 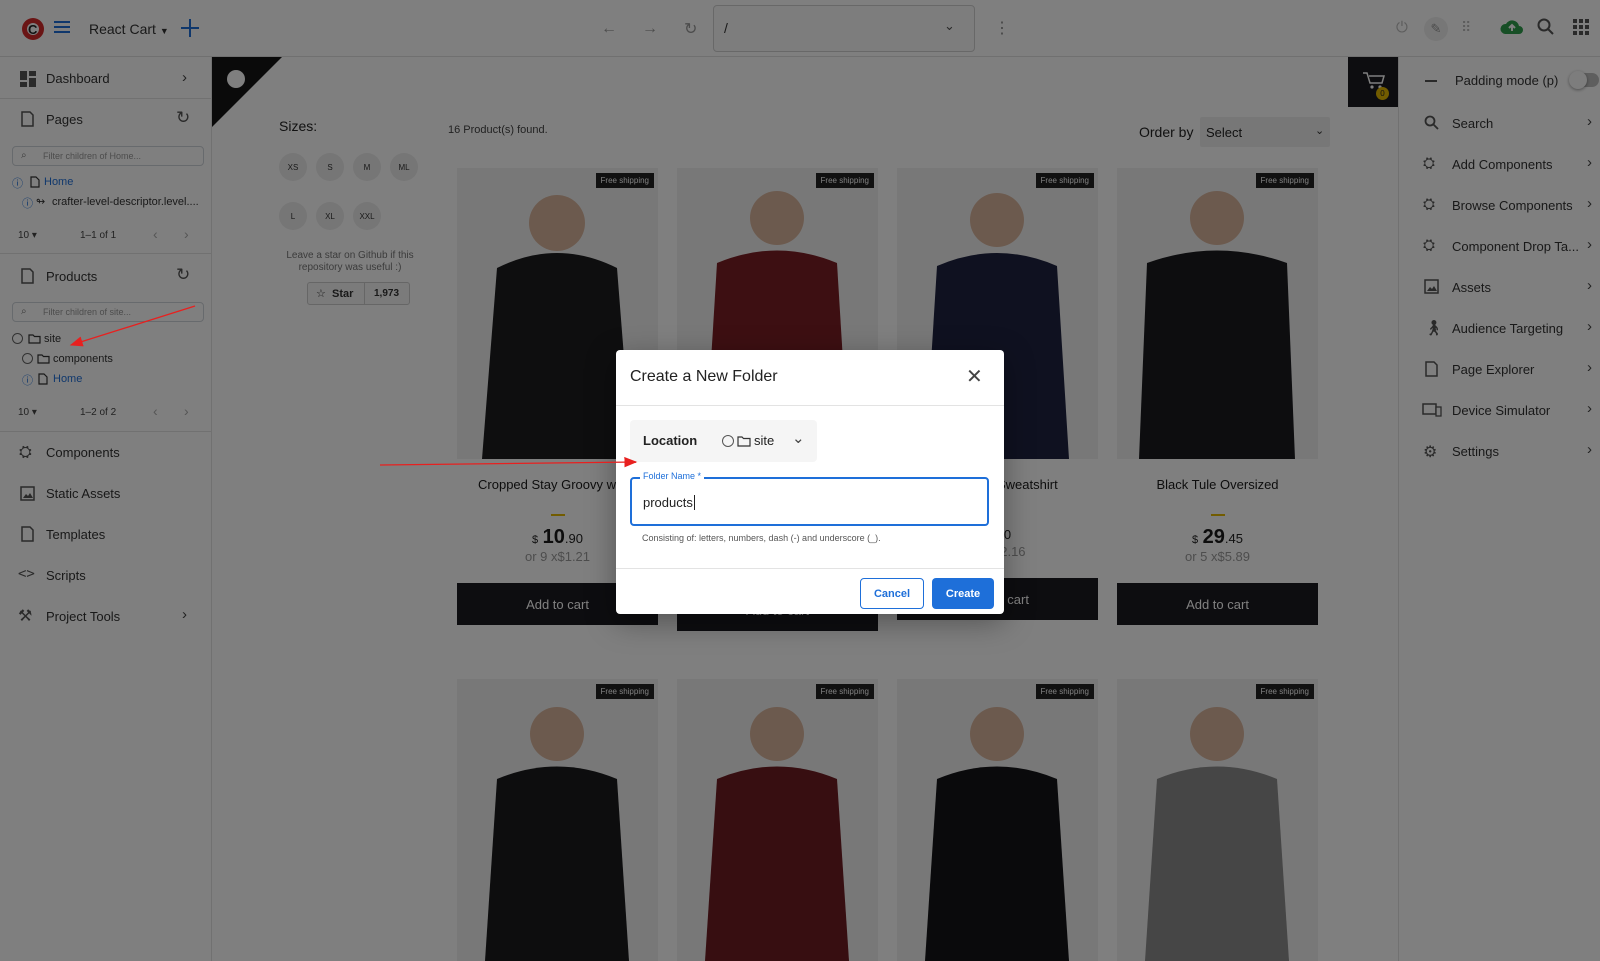 What do you see at coordinates (132, 326) in the screenshot?
I see `annotation-arrow-site` at bounding box center [132, 326].